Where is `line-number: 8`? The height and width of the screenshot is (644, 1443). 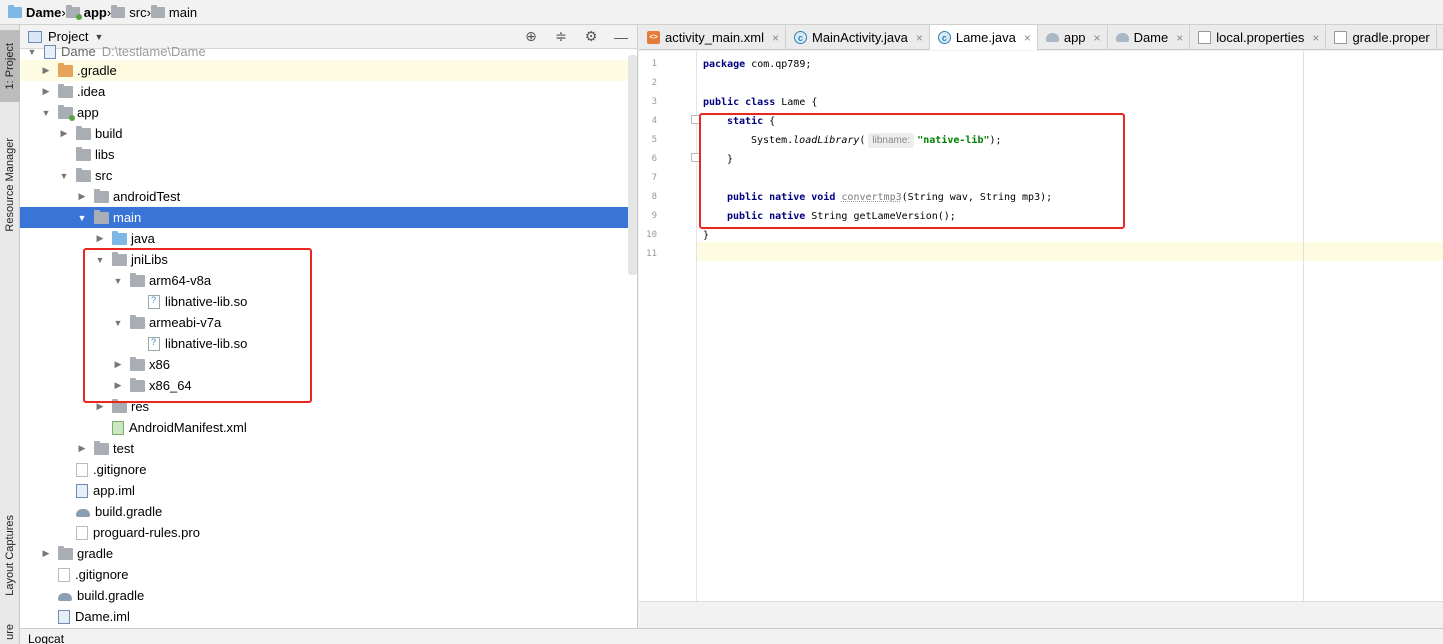
line-number: 8 is located at coordinates (654, 197).